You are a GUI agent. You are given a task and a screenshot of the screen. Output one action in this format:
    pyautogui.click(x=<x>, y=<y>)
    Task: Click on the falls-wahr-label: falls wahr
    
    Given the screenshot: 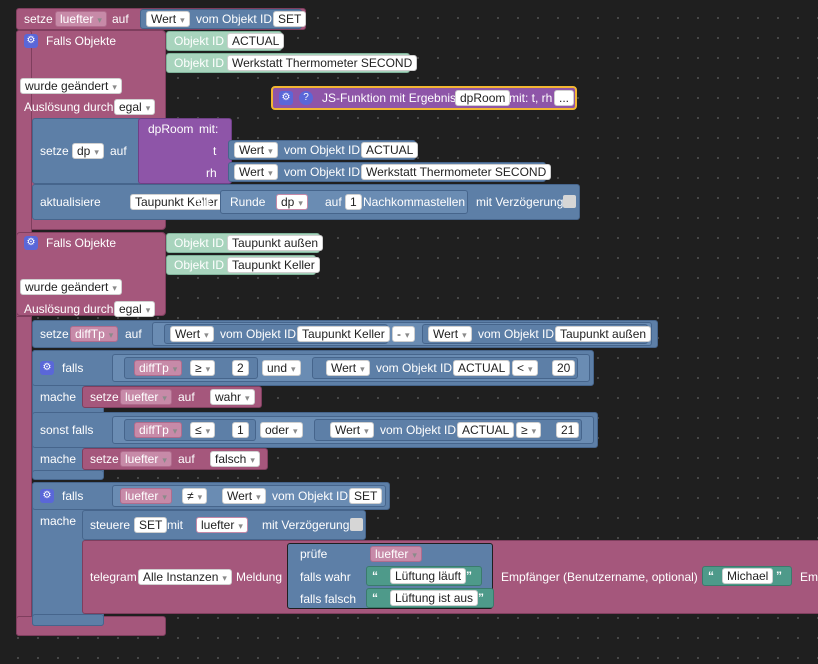 What is the action you would take?
    pyautogui.click(x=325, y=577)
    